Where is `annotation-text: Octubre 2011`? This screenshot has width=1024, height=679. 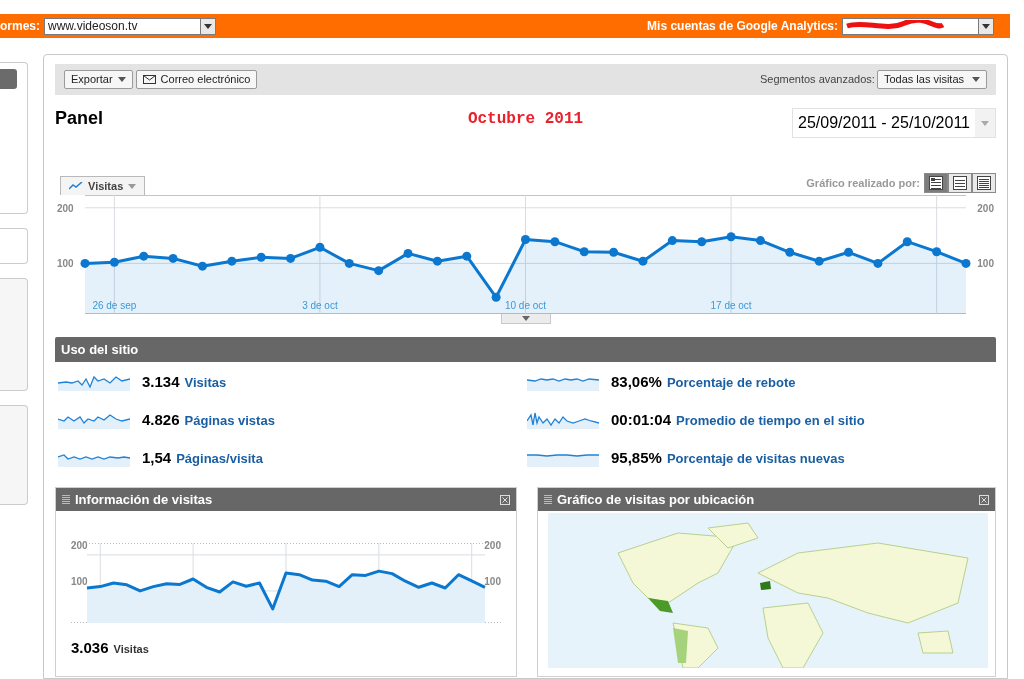
annotation-text: Octubre 2011 is located at coordinates (525, 119).